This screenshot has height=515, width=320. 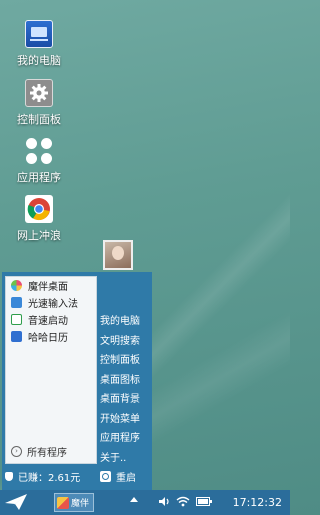 I want to click on all-programs-button: › 所有程序, so click(x=36, y=451).